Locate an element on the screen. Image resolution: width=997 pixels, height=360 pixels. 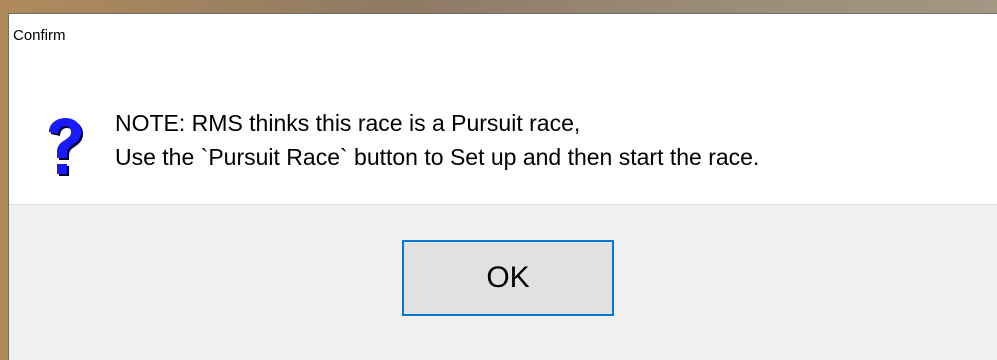
ok-button: OK is located at coordinates (508, 278).